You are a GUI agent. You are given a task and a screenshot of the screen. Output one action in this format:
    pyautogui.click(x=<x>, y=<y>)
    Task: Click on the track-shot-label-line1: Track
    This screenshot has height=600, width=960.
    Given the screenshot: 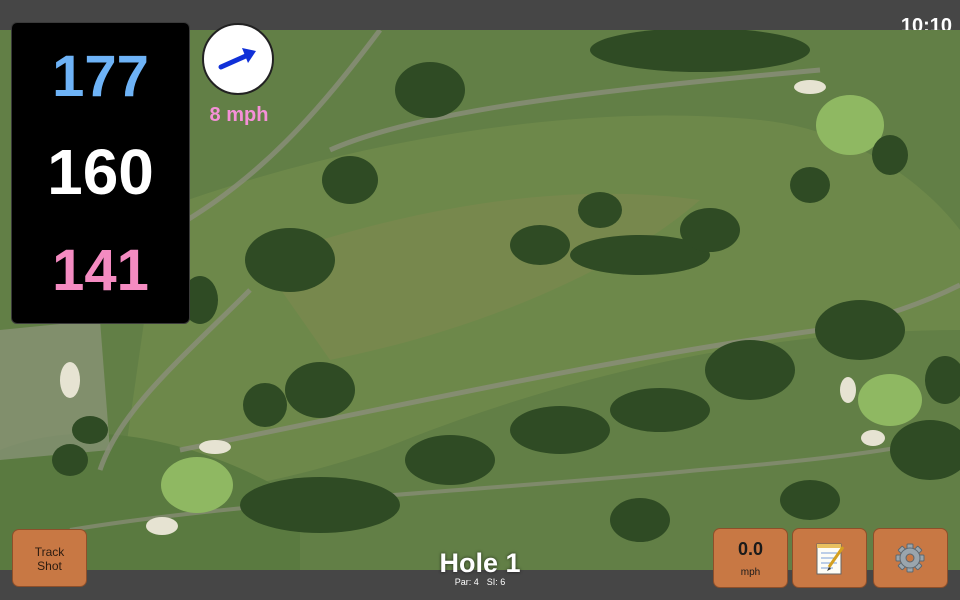 What is the action you would take?
    pyautogui.click(x=49, y=552)
    